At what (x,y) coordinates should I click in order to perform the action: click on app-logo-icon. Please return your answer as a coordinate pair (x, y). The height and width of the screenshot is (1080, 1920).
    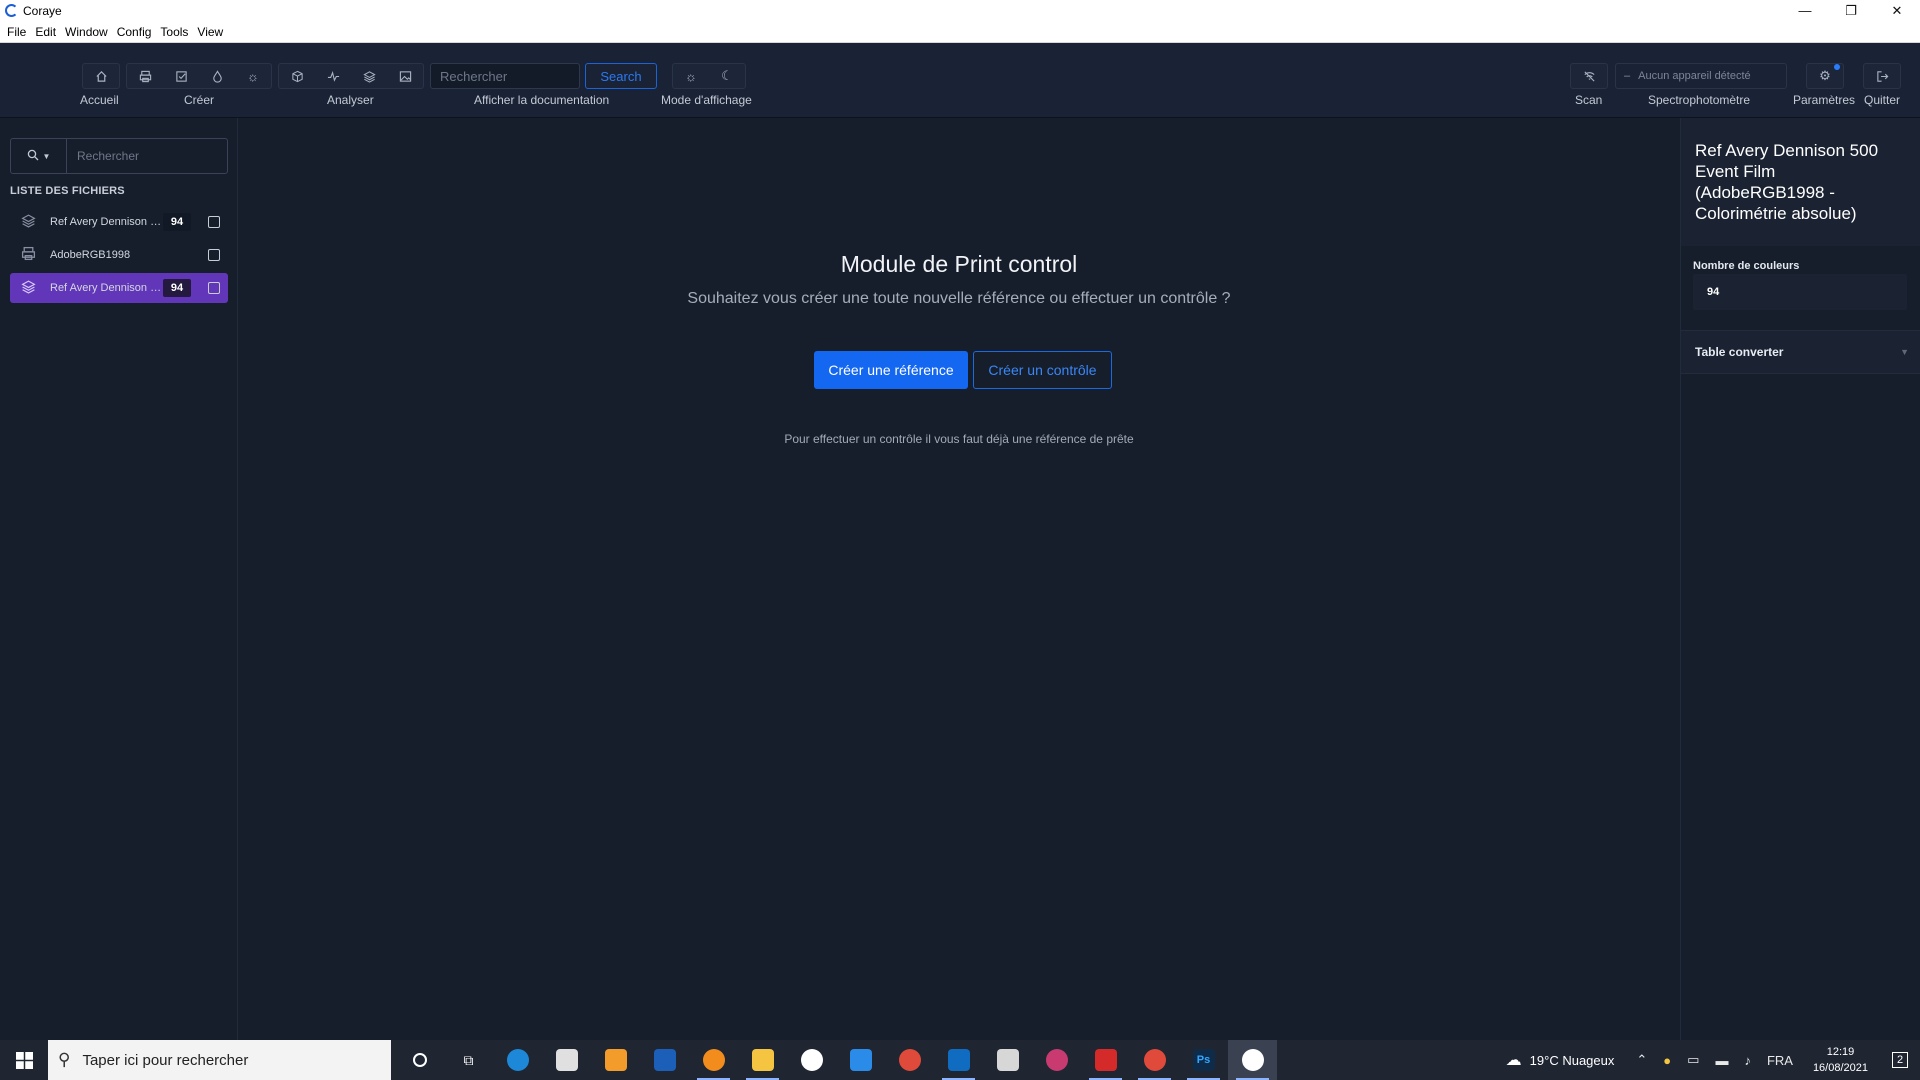
    Looking at the image, I should click on (11, 10).